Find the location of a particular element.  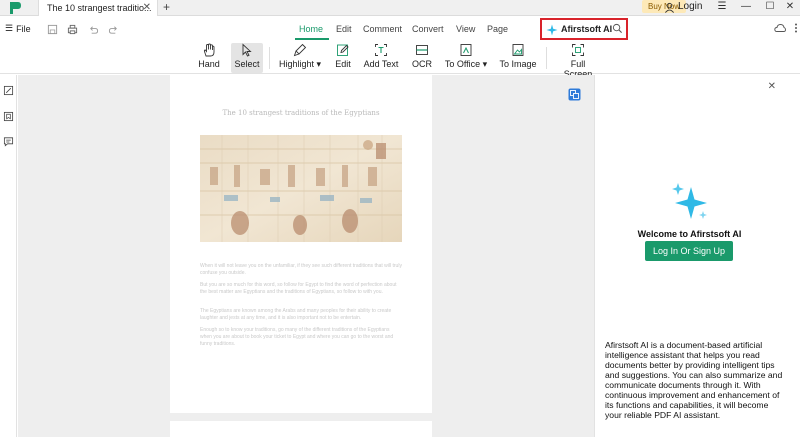

edit-tool-label: Edit is located at coordinates (343, 64).